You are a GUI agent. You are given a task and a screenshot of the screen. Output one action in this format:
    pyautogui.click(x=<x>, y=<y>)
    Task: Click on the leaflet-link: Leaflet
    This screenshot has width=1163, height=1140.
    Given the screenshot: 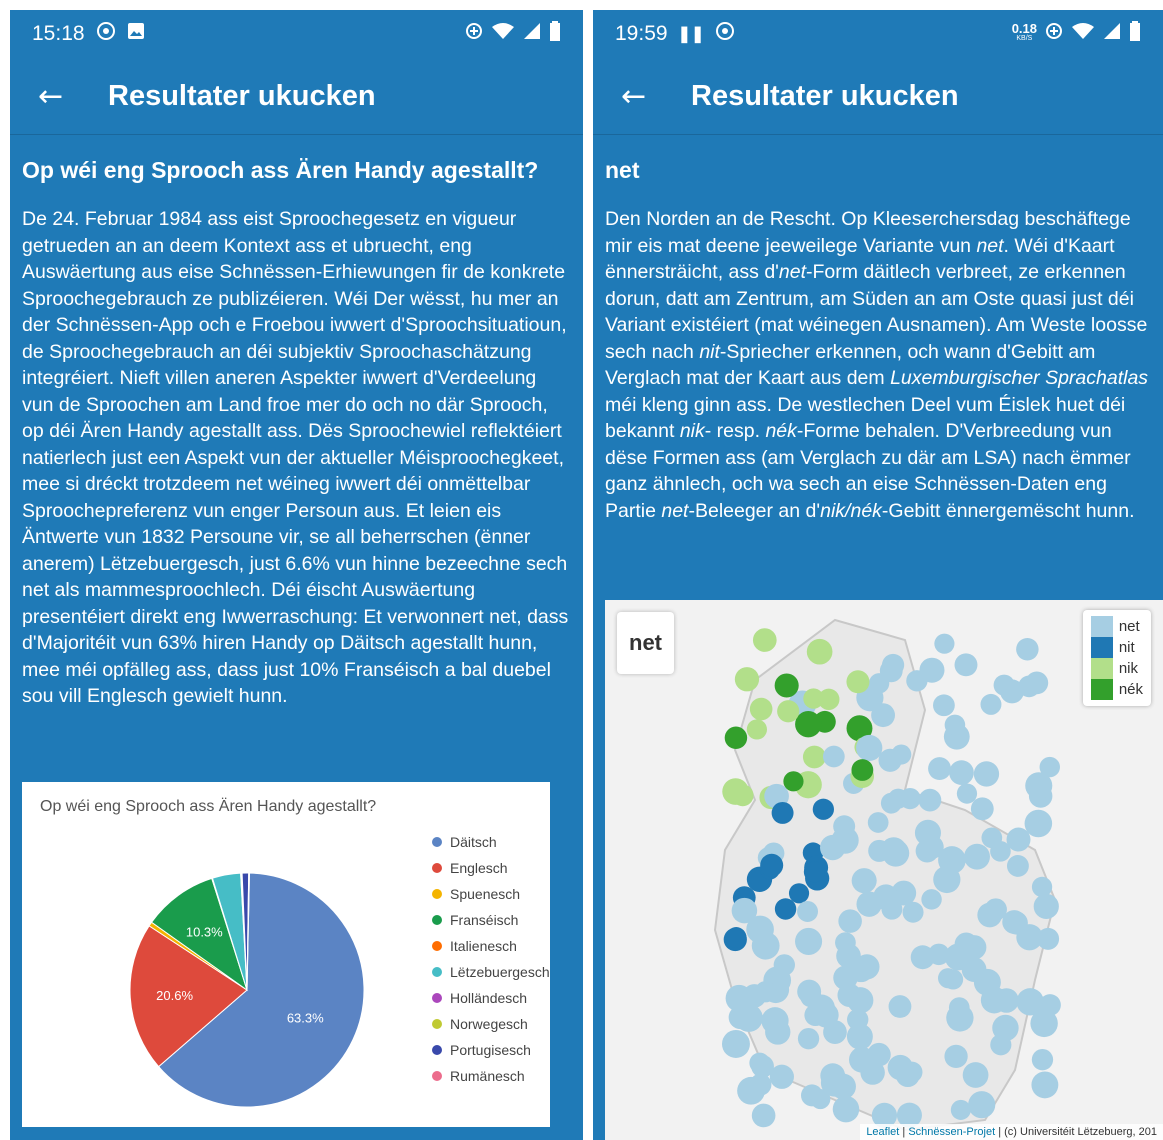 What is the action you would take?
    pyautogui.click(x=882, y=1132)
    